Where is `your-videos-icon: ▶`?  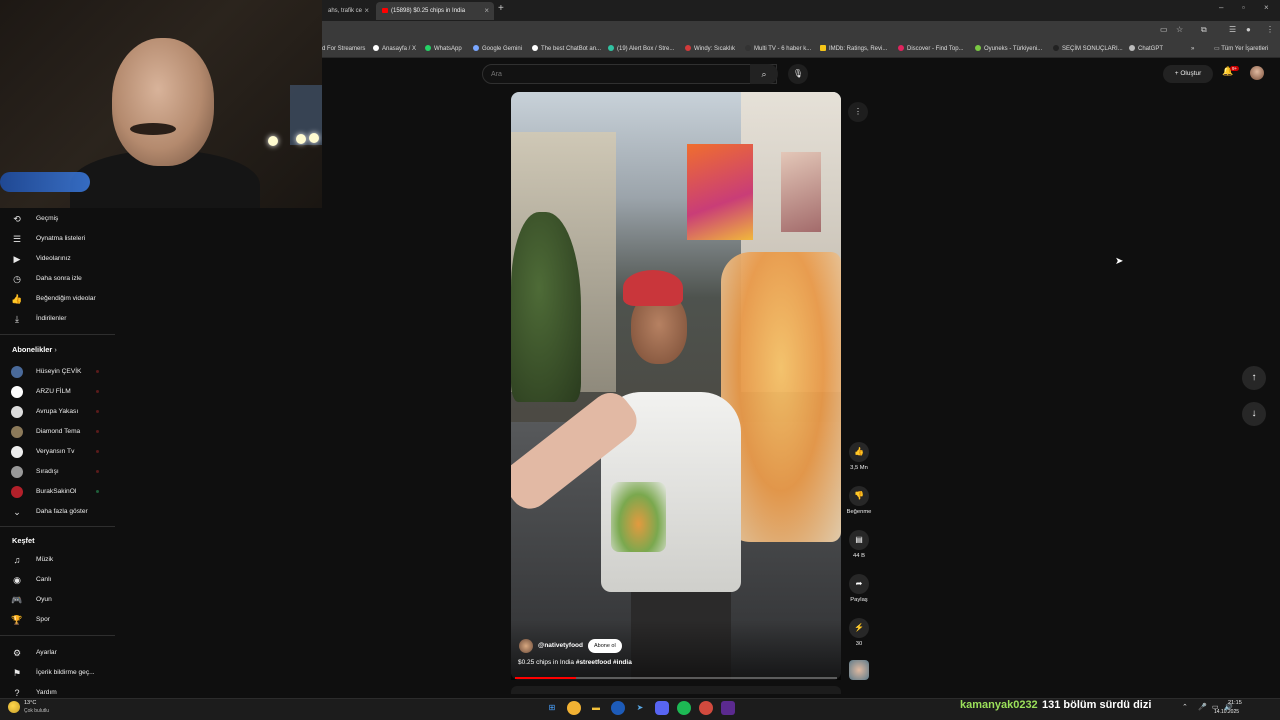 your-videos-icon: ▶ is located at coordinates (17, 259).